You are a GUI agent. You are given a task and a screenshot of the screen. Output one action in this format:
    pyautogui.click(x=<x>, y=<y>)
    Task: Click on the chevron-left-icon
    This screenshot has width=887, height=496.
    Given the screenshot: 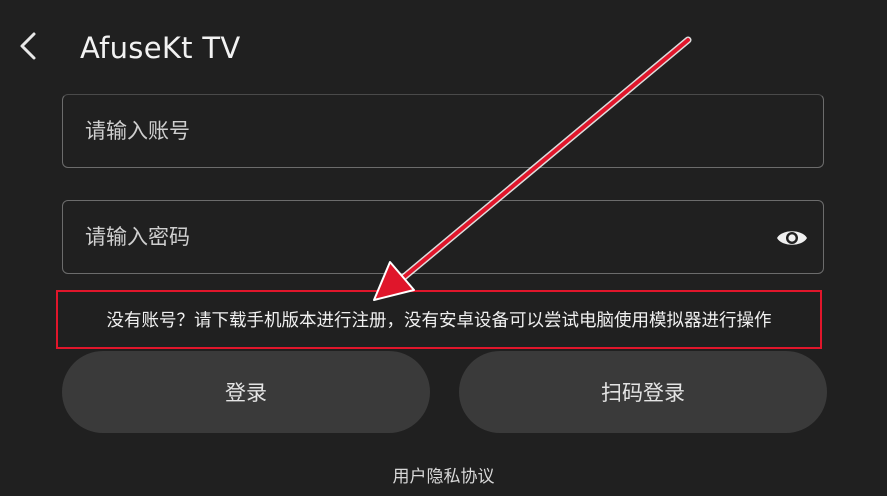 What is the action you would take?
    pyautogui.click(x=28, y=46)
    